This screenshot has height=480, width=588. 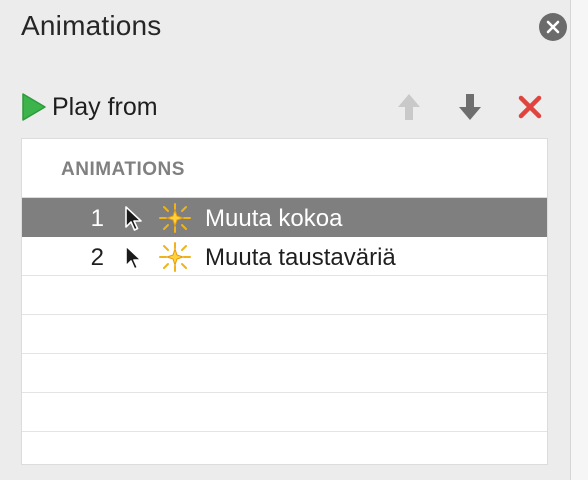 I want to click on animation-row-1: 1 Muuta kokoa, so click(x=284, y=217).